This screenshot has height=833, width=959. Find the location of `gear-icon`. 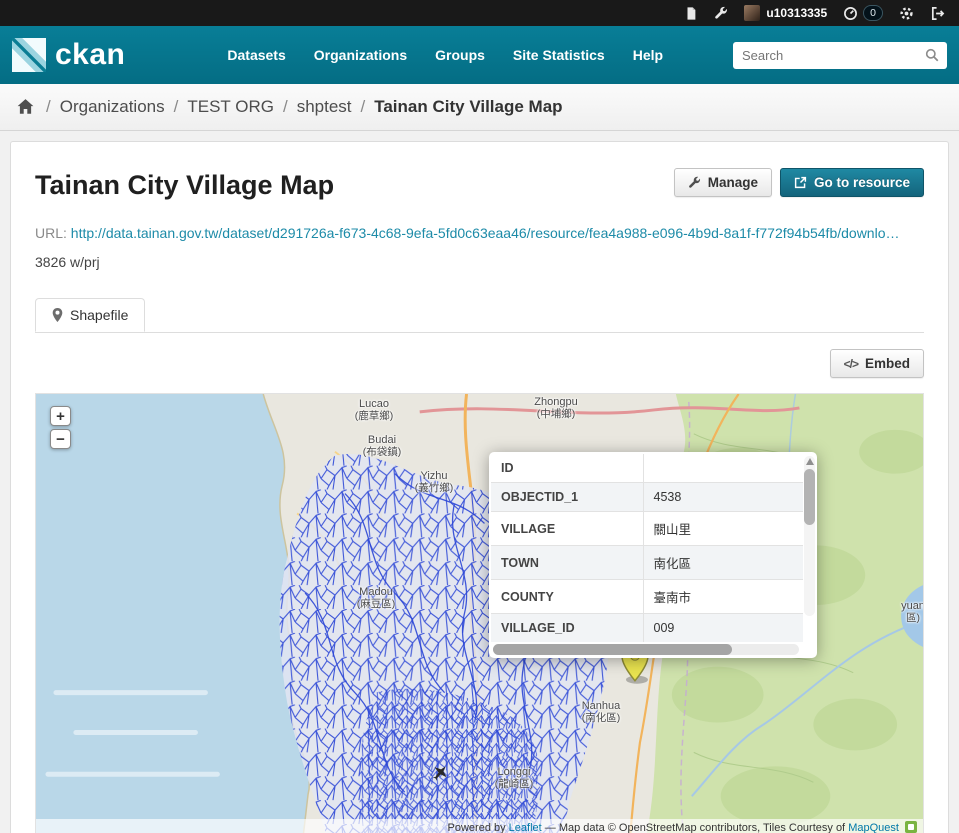

gear-icon is located at coordinates (906, 13).